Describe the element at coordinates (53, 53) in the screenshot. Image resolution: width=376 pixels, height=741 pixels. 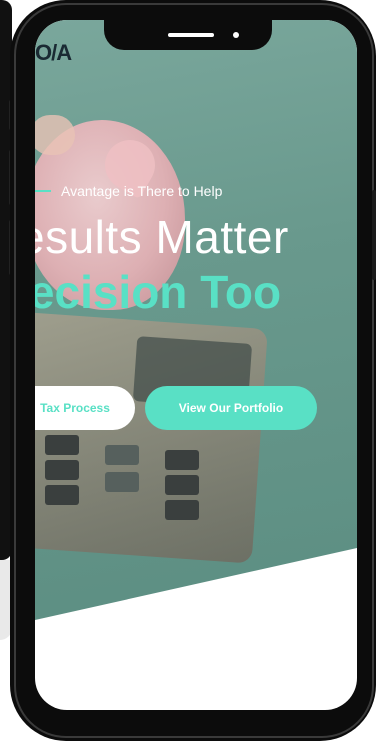
I see `brand-logo: O/A` at that location.